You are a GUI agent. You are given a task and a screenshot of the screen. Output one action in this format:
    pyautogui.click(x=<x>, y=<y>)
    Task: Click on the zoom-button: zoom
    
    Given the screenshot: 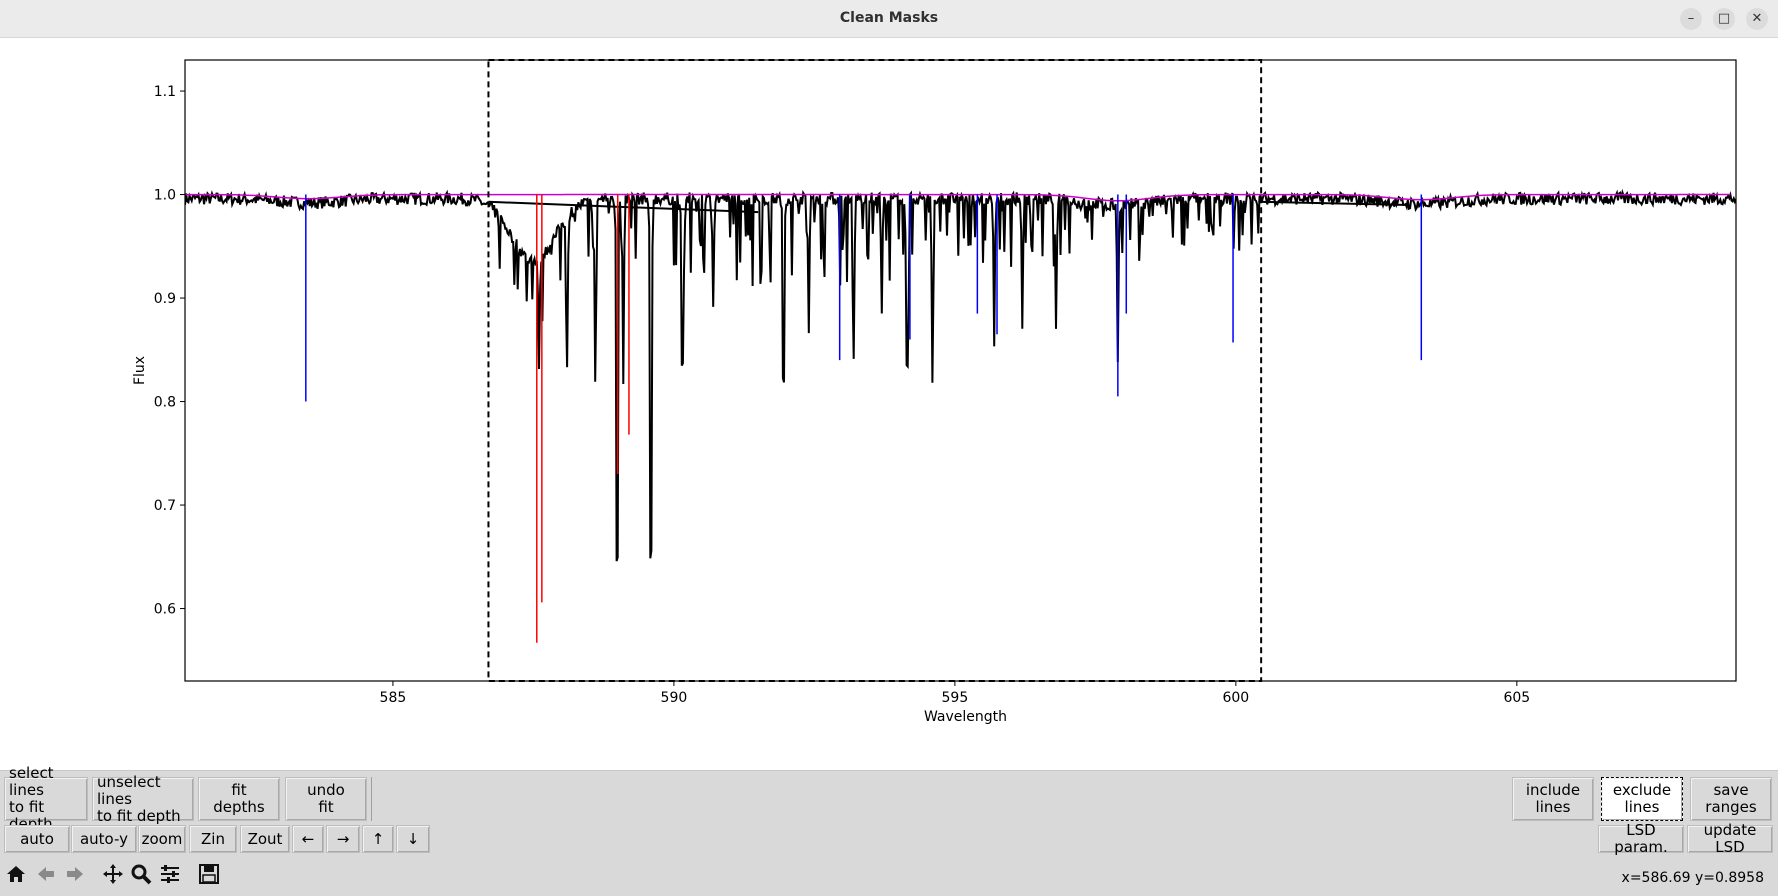 What is the action you would take?
    pyautogui.click(x=162, y=839)
    